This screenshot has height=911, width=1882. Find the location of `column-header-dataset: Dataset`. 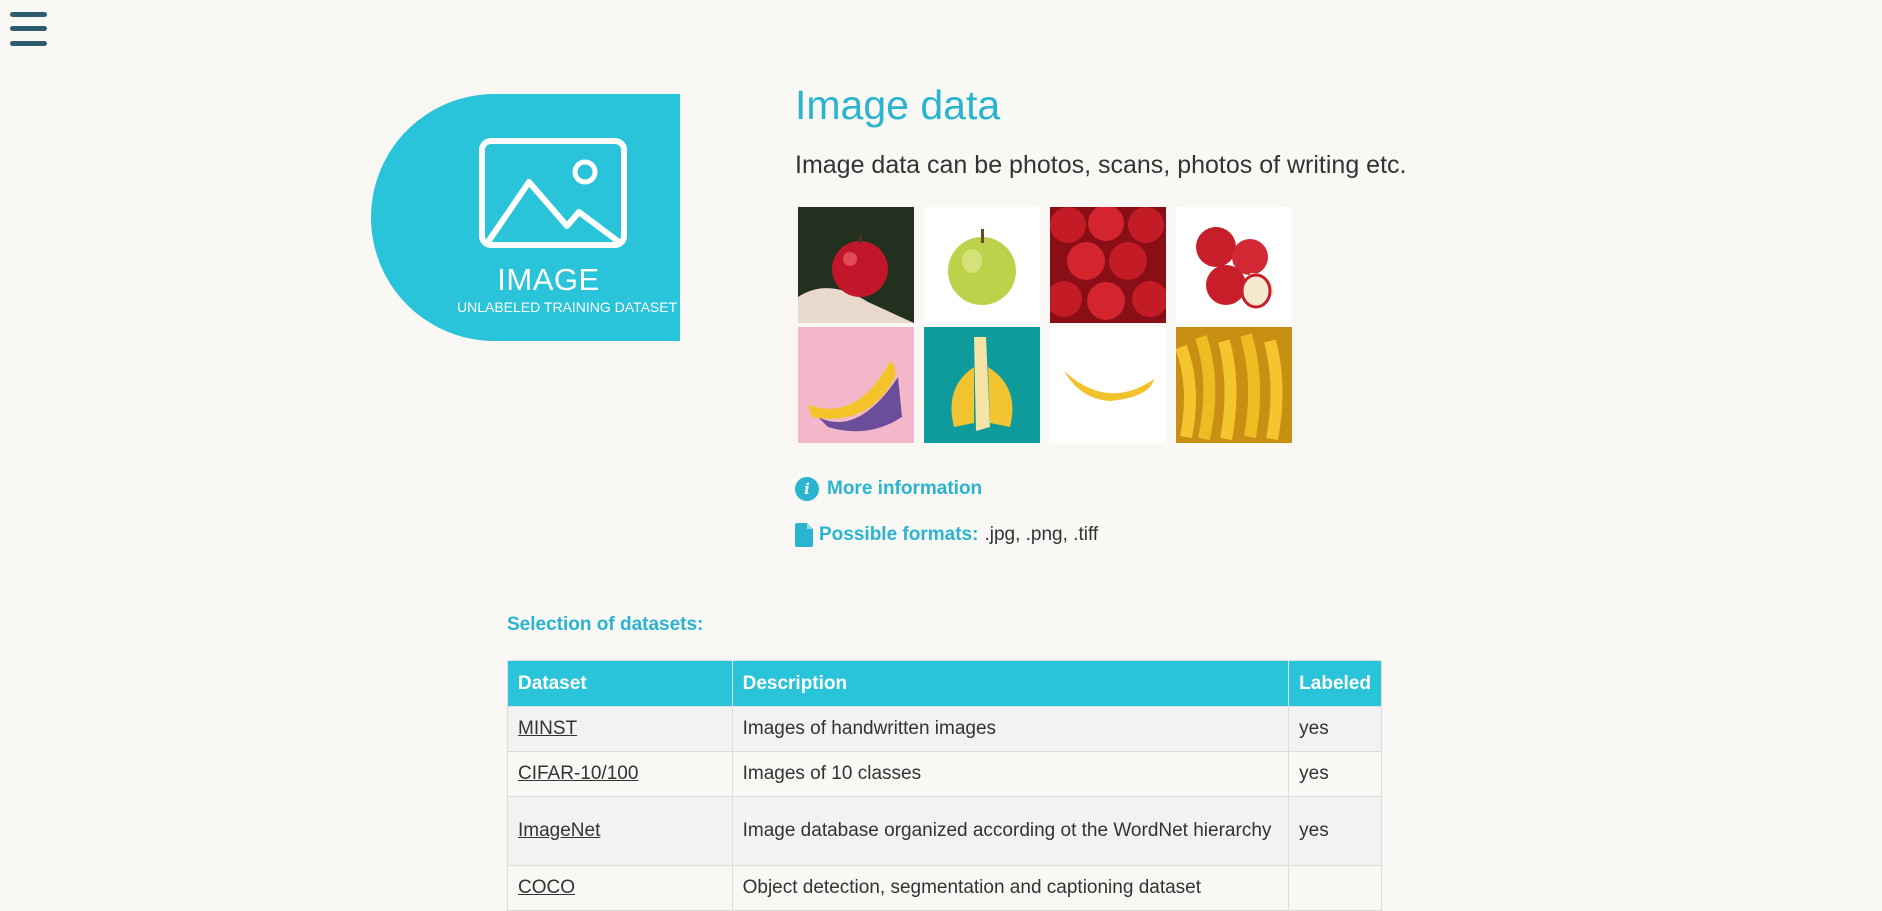

column-header-dataset: Dataset is located at coordinates (620, 683).